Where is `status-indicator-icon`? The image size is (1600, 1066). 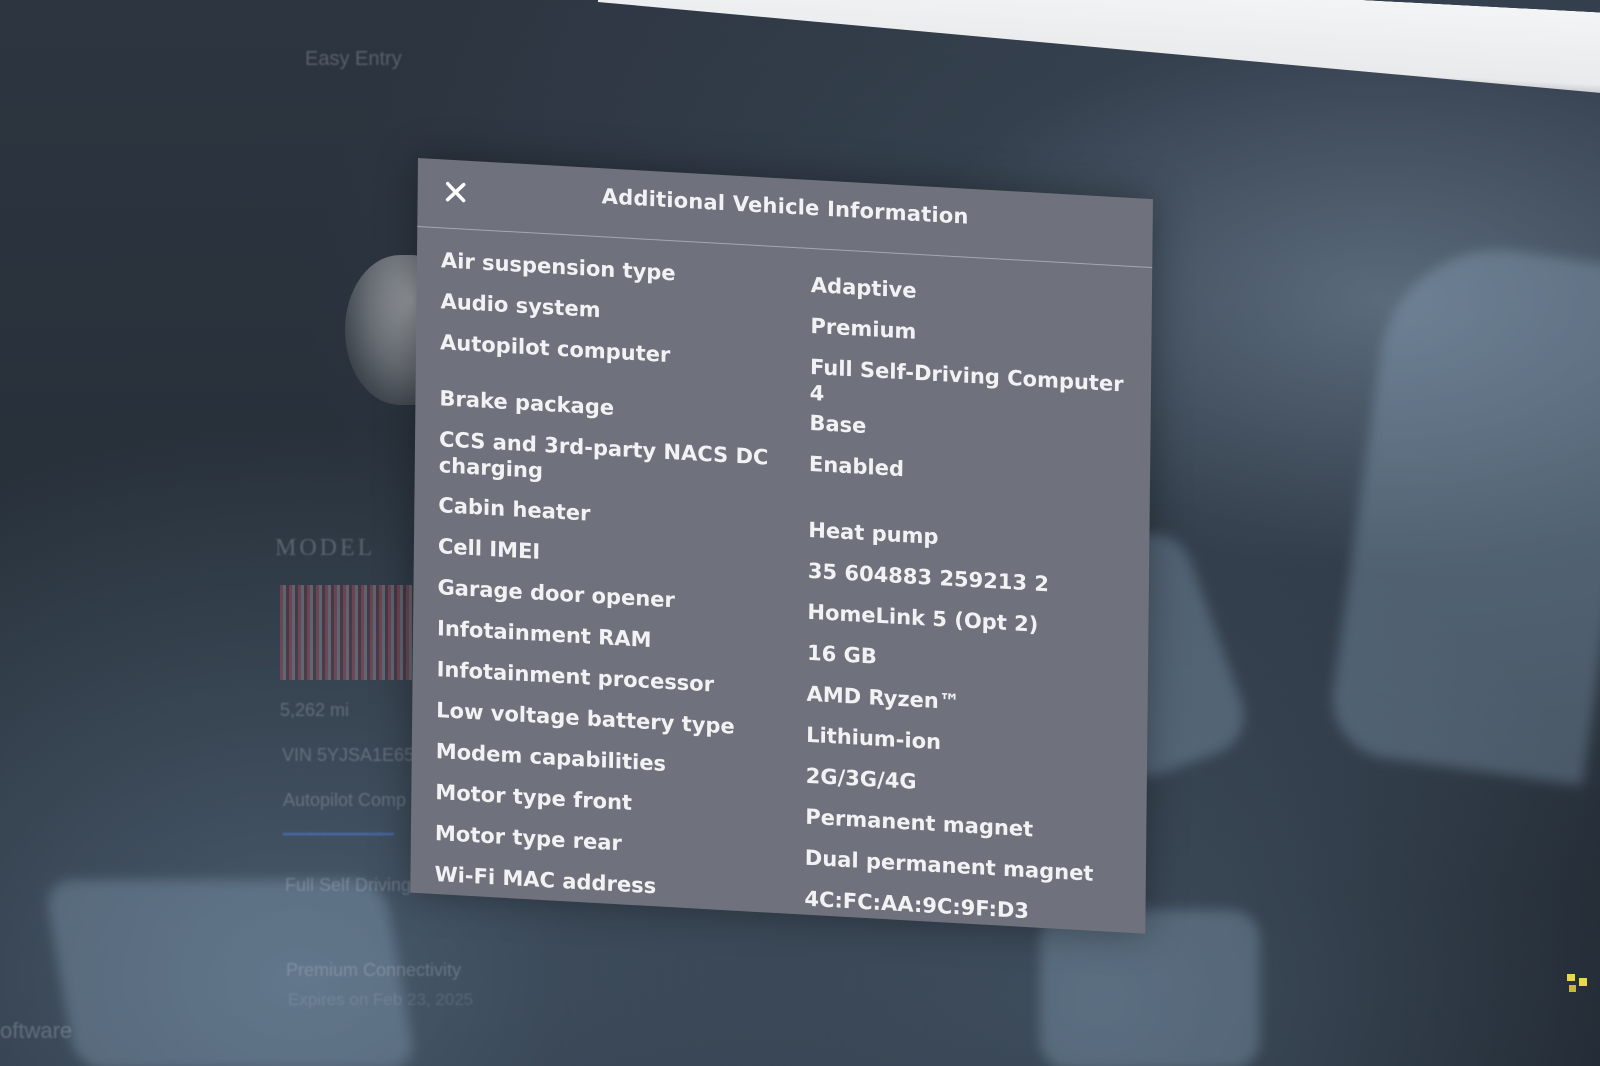
status-indicator-icon is located at coordinates (1577, 983).